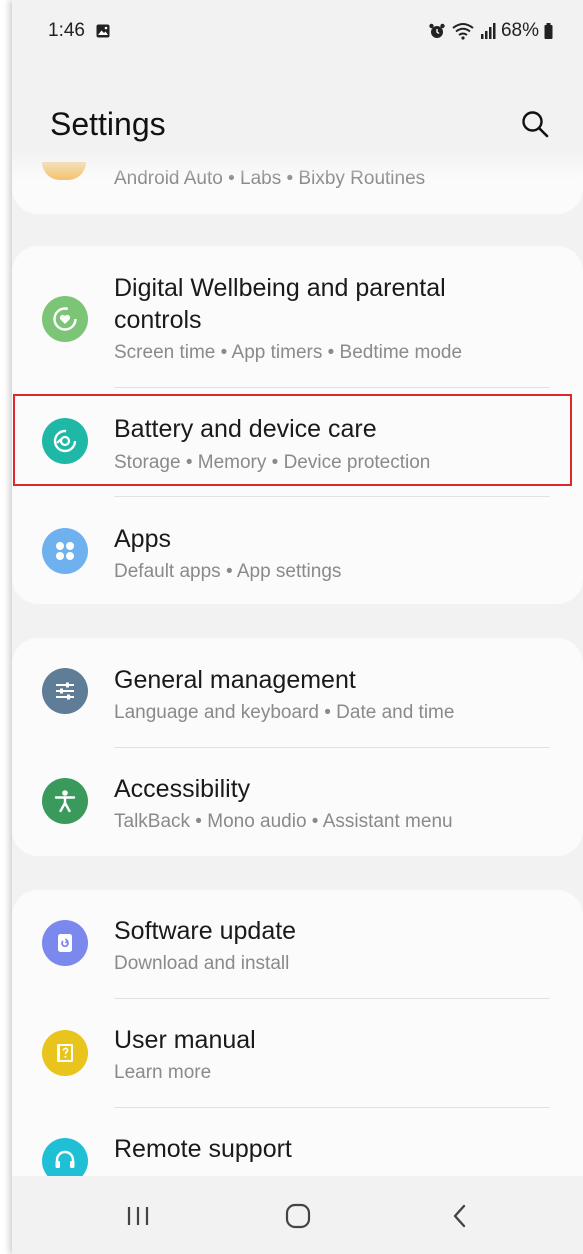  What do you see at coordinates (142, 539) in the screenshot?
I see `setting-title: Apps` at bounding box center [142, 539].